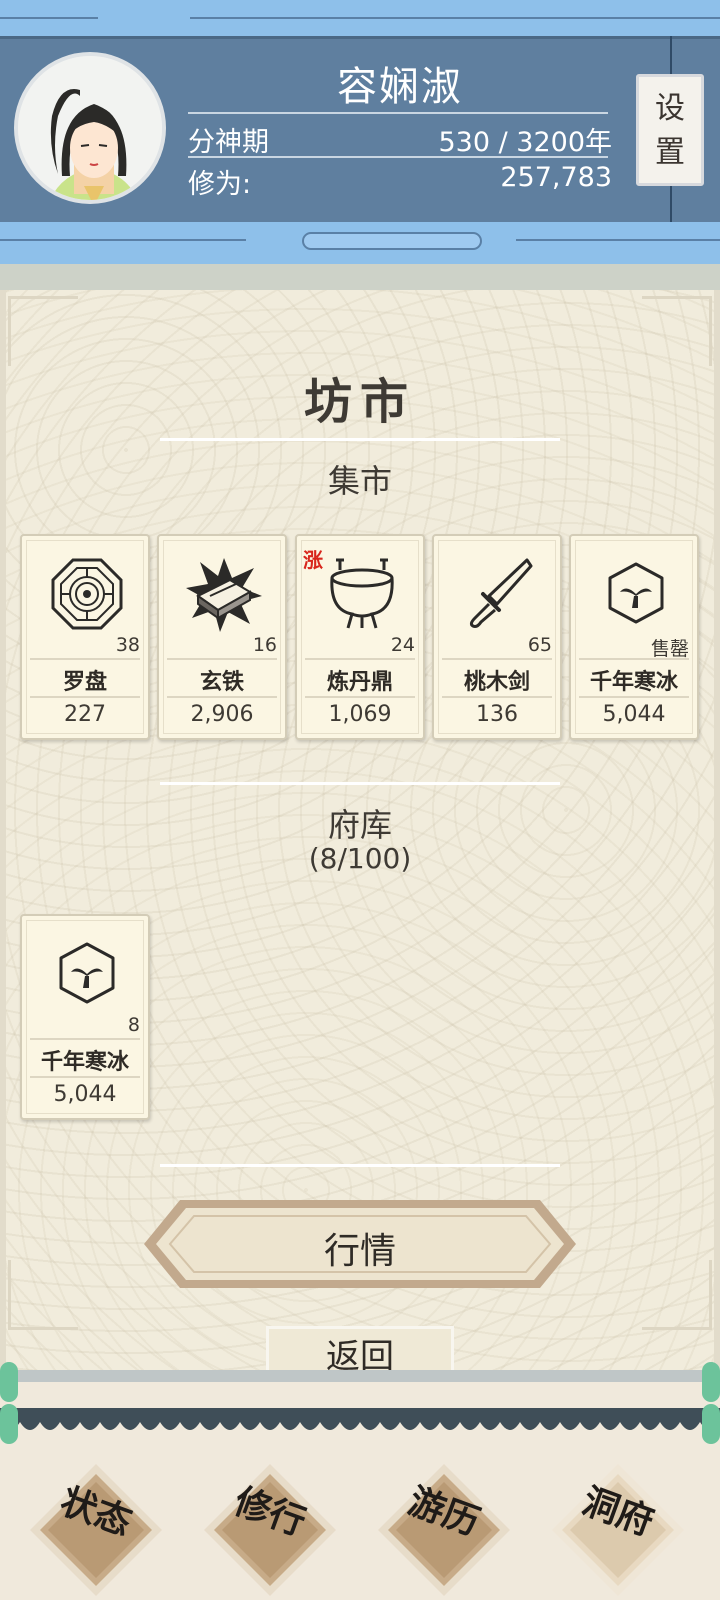 This screenshot has height=1600, width=720. What do you see at coordinates (360, 1419) in the screenshot?
I see `nav-wave-trim` at bounding box center [360, 1419].